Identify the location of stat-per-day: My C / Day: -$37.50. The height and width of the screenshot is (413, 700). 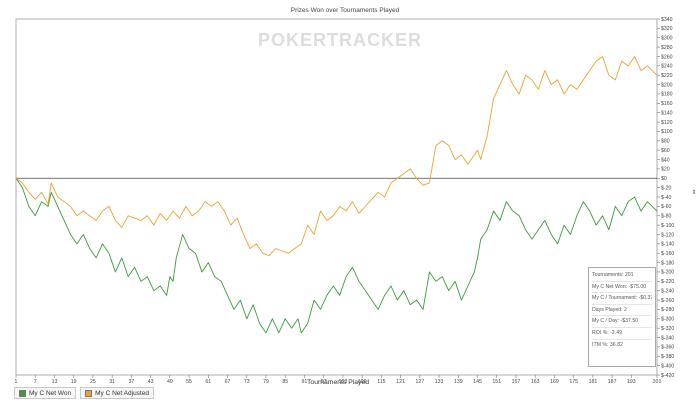
(622, 322).